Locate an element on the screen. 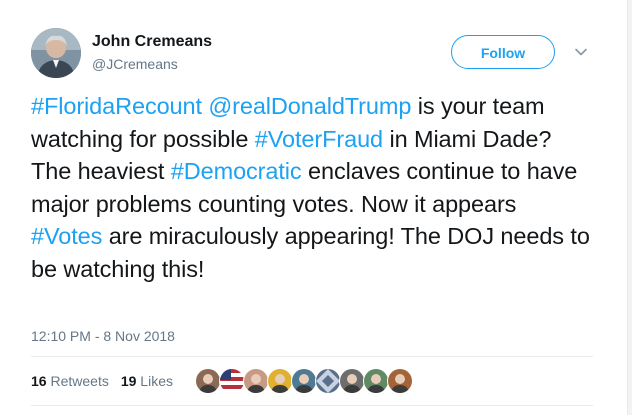  tweet-link: #Votes is located at coordinates (66, 236).